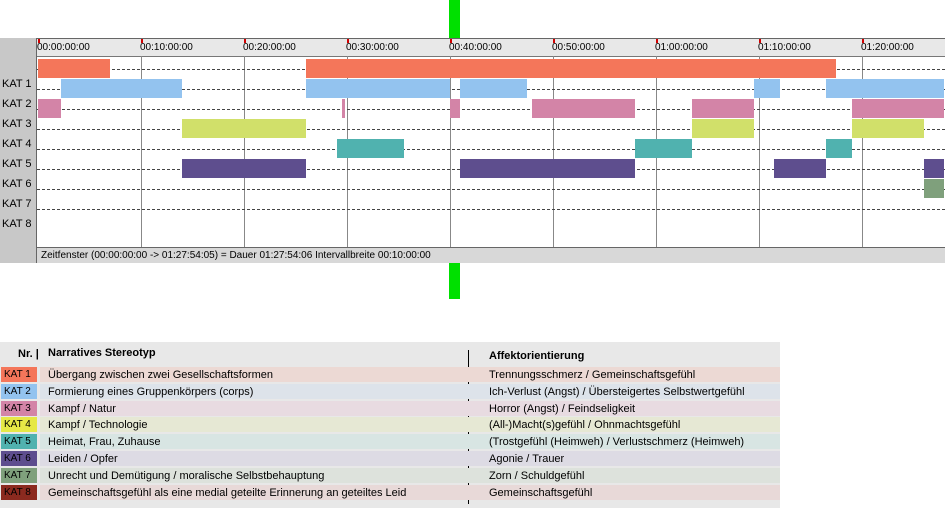  What do you see at coordinates (527, 459) in the screenshot?
I see `legend-affect-text: Agonie / Trauer` at bounding box center [527, 459].